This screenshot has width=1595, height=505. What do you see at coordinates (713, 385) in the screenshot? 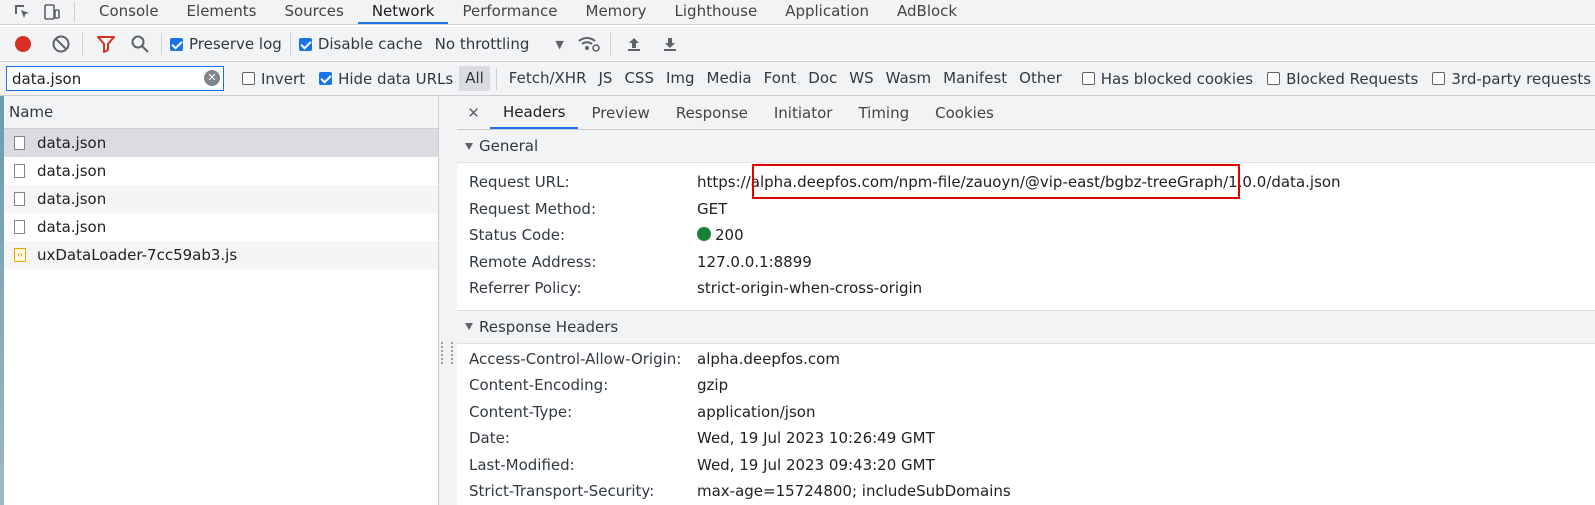
I see `header-value: gzip` at bounding box center [713, 385].